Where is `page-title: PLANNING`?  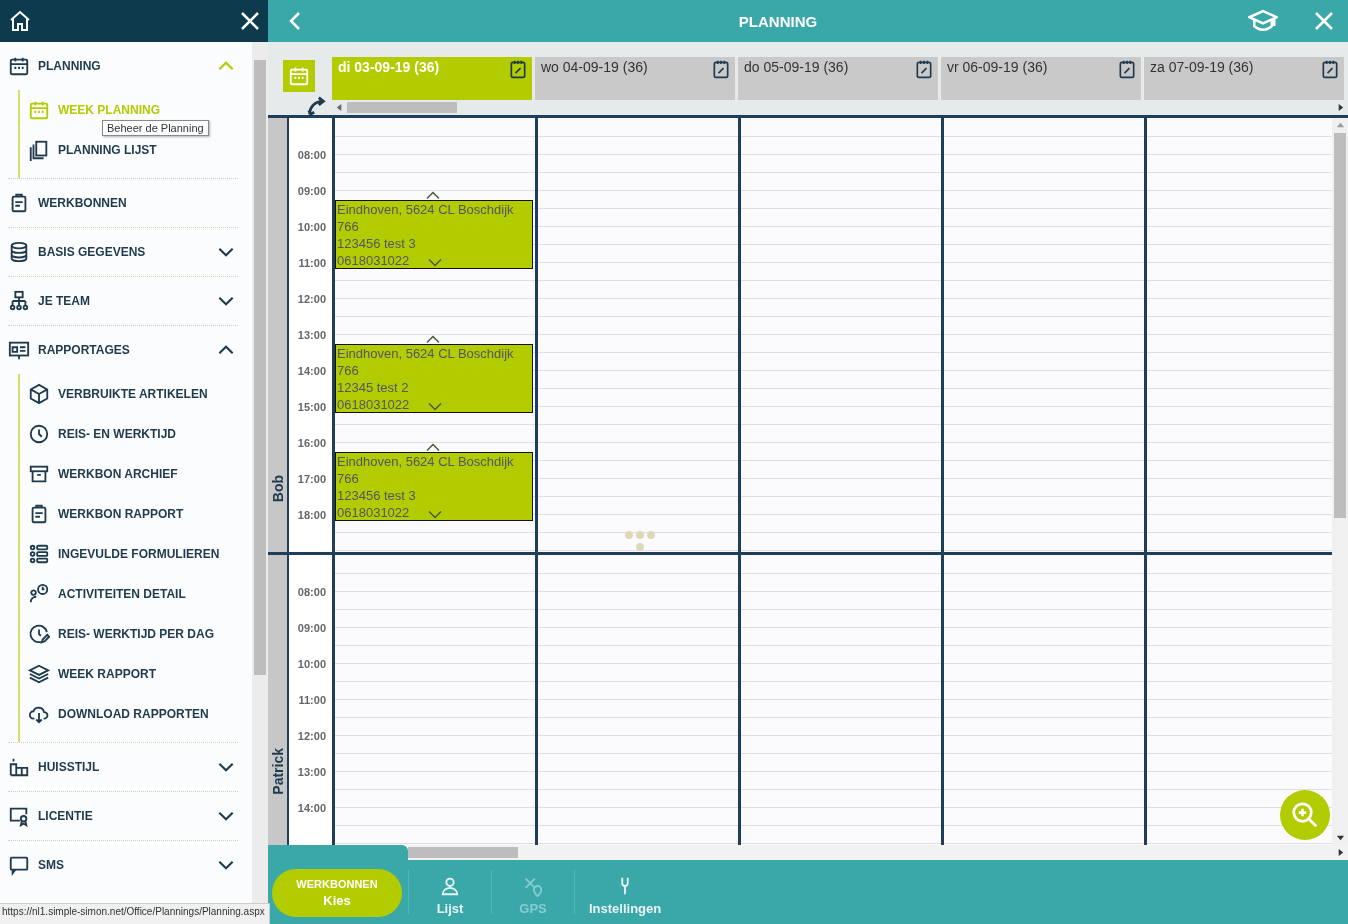
page-title: PLANNING is located at coordinates (778, 21).